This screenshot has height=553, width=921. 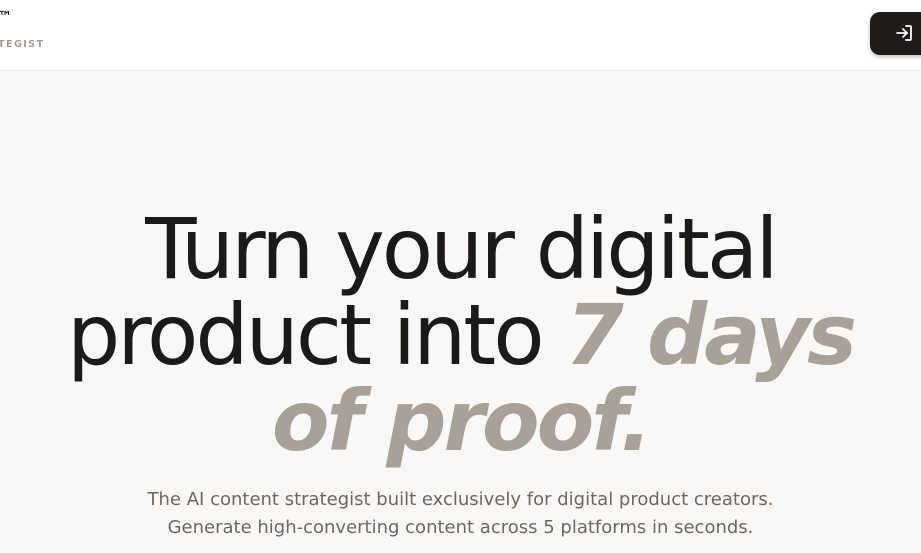 What do you see at coordinates (22, 44) in the screenshot?
I see `logo-subtitle: TEGIST` at bounding box center [22, 44].